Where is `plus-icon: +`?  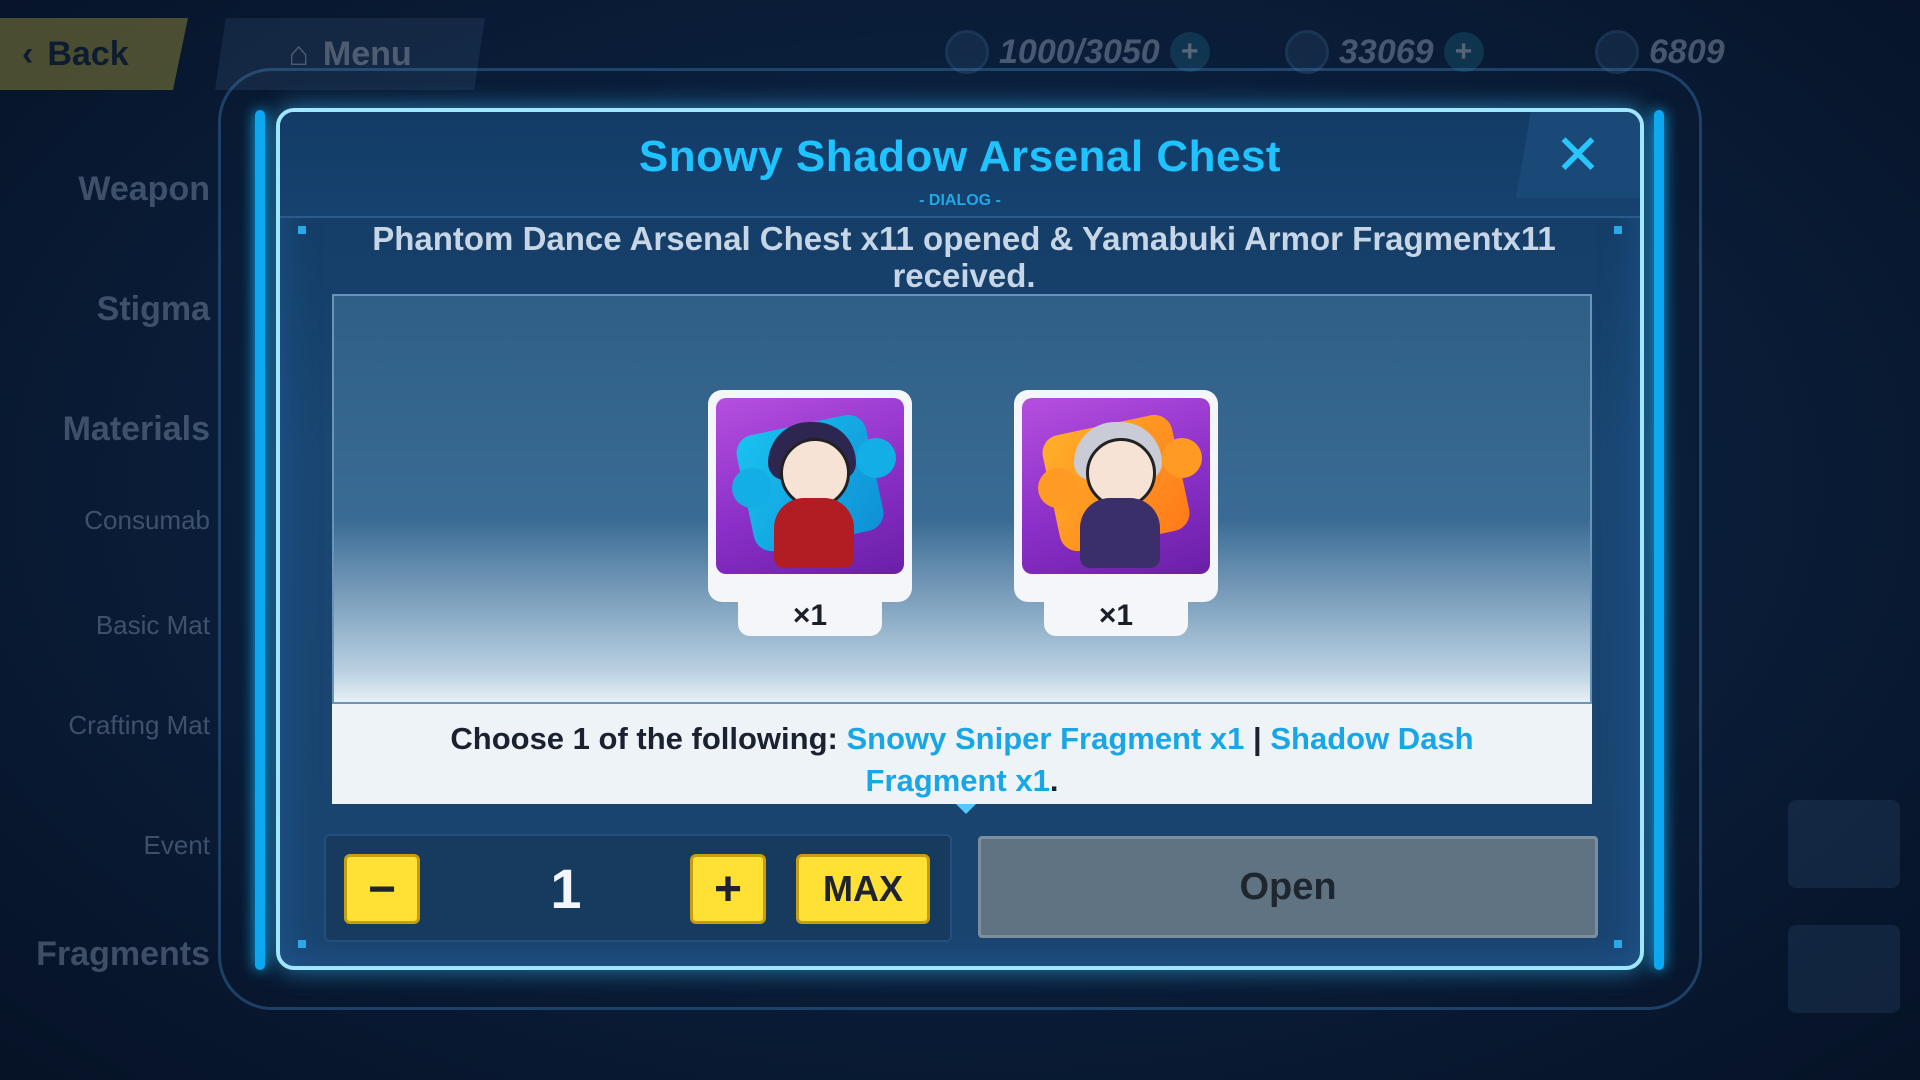 plus-icon: + is located at coordinates (728, 889).